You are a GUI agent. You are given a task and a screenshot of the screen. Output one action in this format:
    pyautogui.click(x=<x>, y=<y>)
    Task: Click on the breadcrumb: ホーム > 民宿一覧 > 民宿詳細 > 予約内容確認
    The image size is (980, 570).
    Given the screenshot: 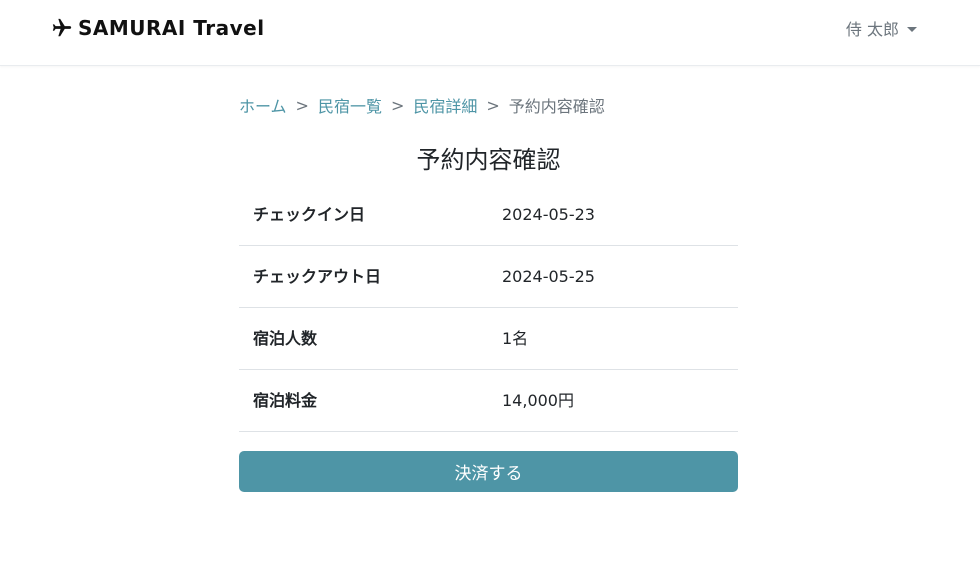 What is the action you would take?
    pyautogui.click(x=422, y=105)
    